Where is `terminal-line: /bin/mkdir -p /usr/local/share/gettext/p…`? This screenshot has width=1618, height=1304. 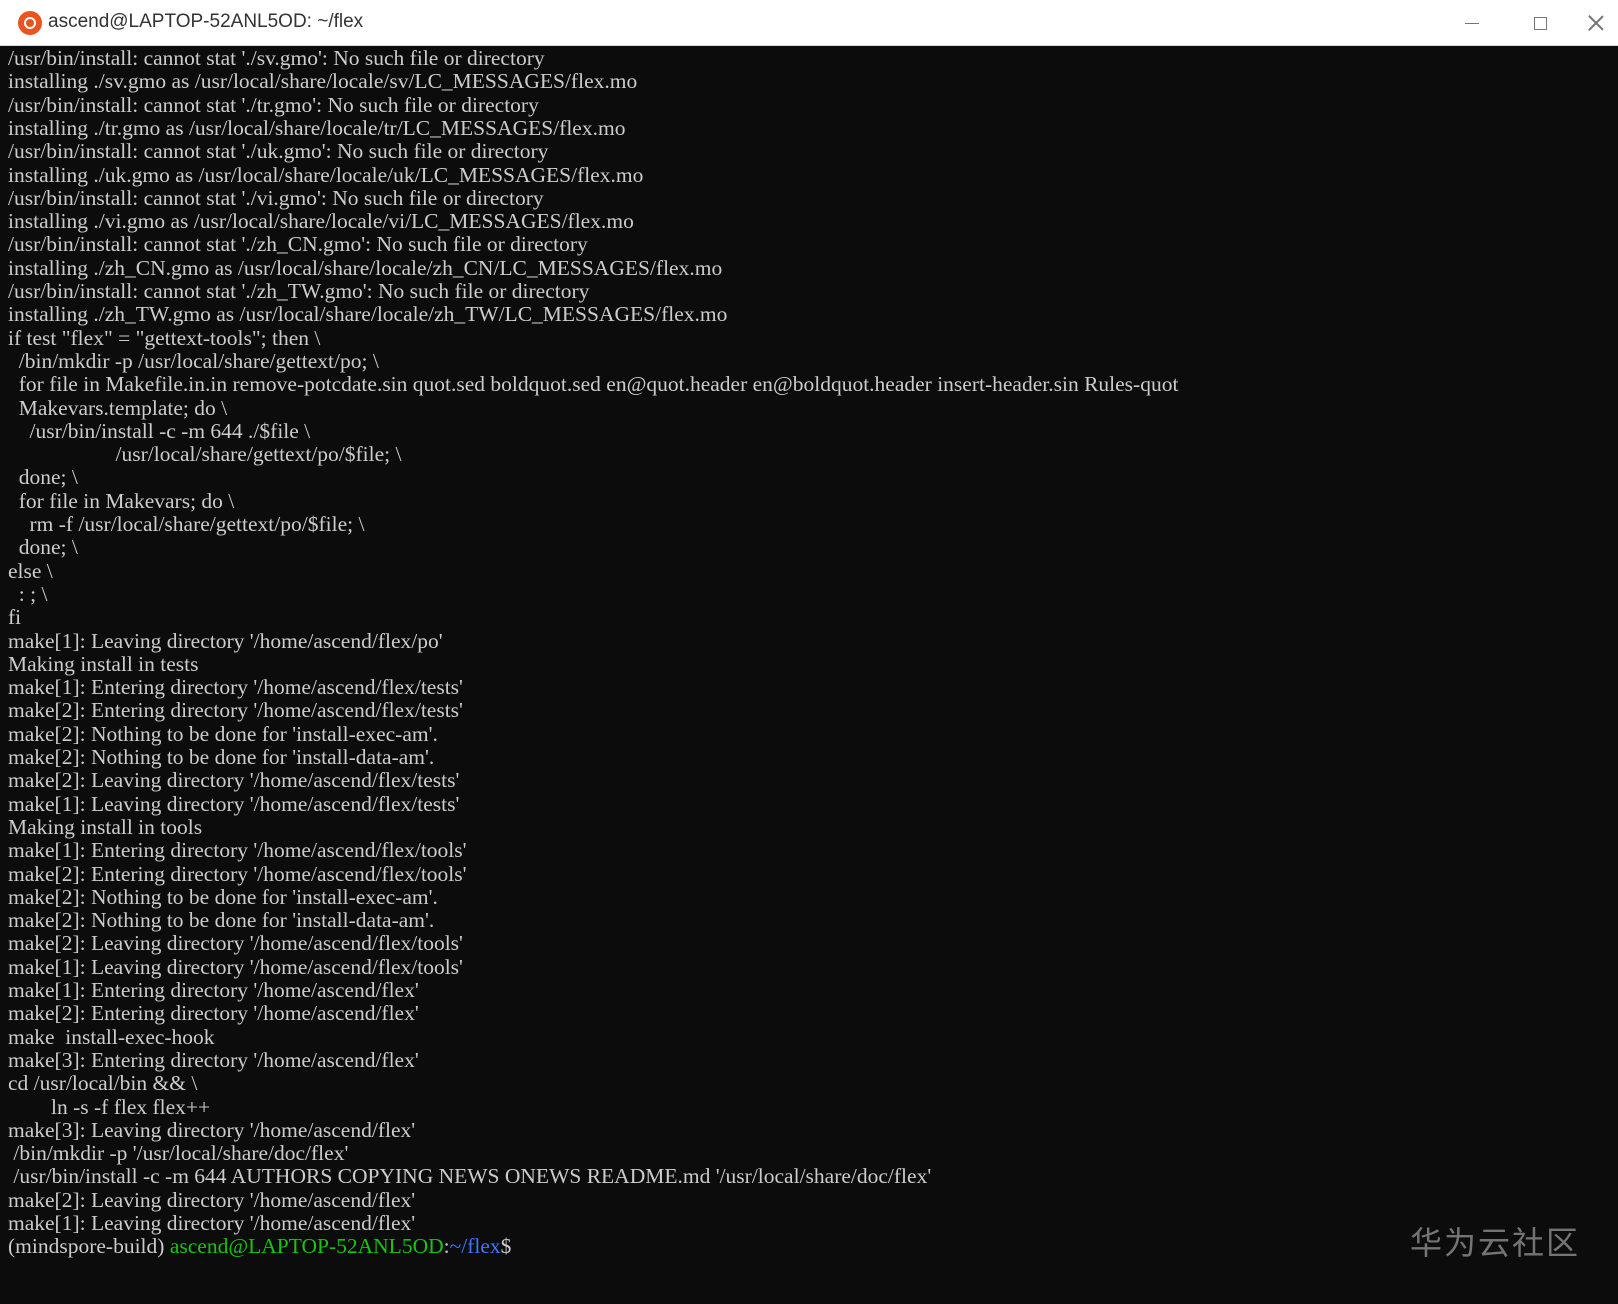
terminal-line: /bin/mkdir -p /usr/local/share/gettext/p… is located at coordinates (193, 360).